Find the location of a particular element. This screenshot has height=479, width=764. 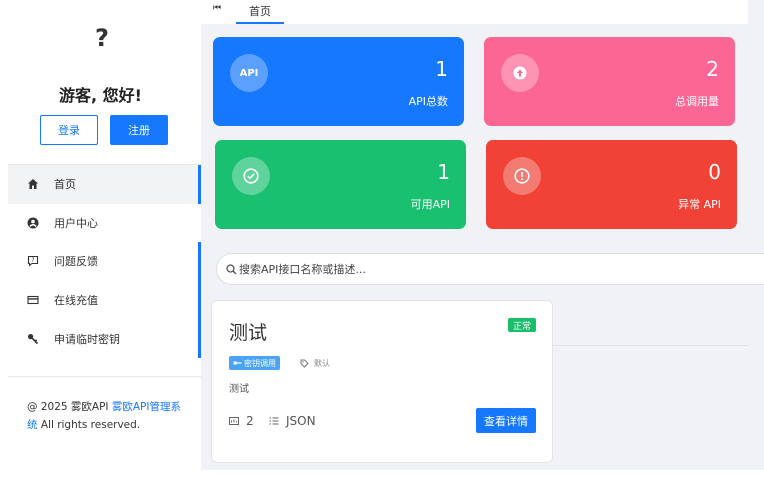

stat-label: 总调用量 is located at coordinates (697, 101).